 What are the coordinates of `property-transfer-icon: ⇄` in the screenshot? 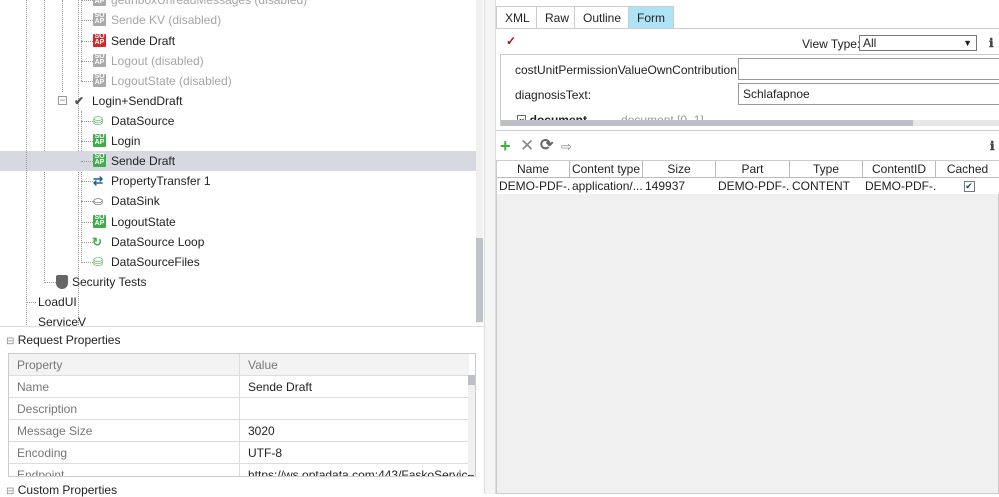 It's located at (98, 181).